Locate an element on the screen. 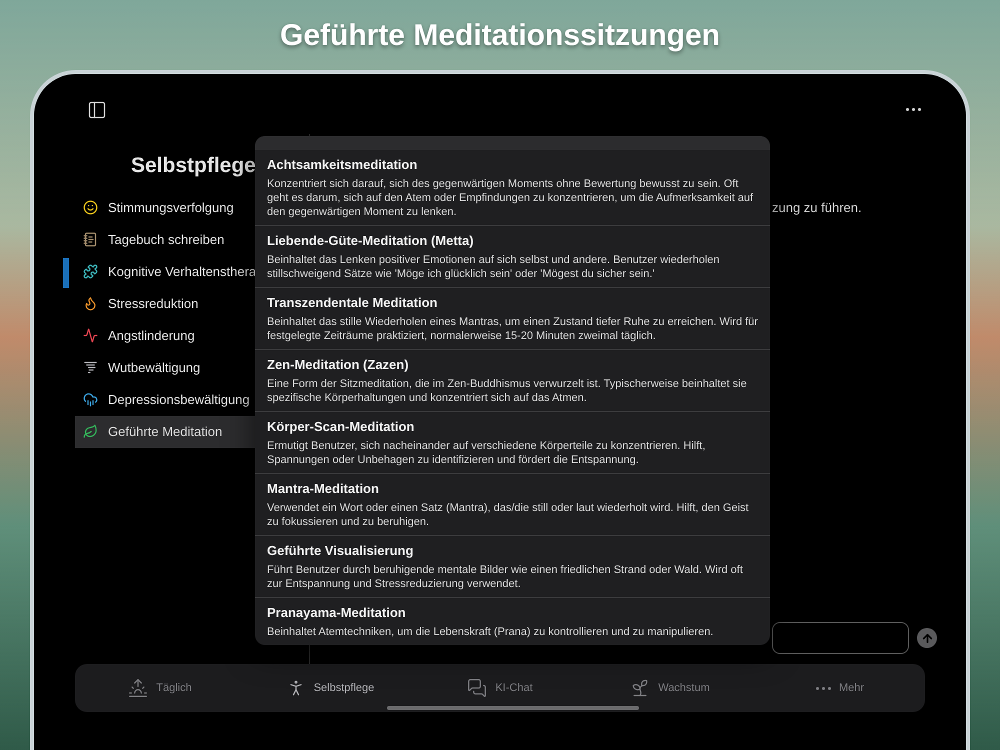  option-title: Zen-Meditation (Zazen) is located at coordinates (338, 365).